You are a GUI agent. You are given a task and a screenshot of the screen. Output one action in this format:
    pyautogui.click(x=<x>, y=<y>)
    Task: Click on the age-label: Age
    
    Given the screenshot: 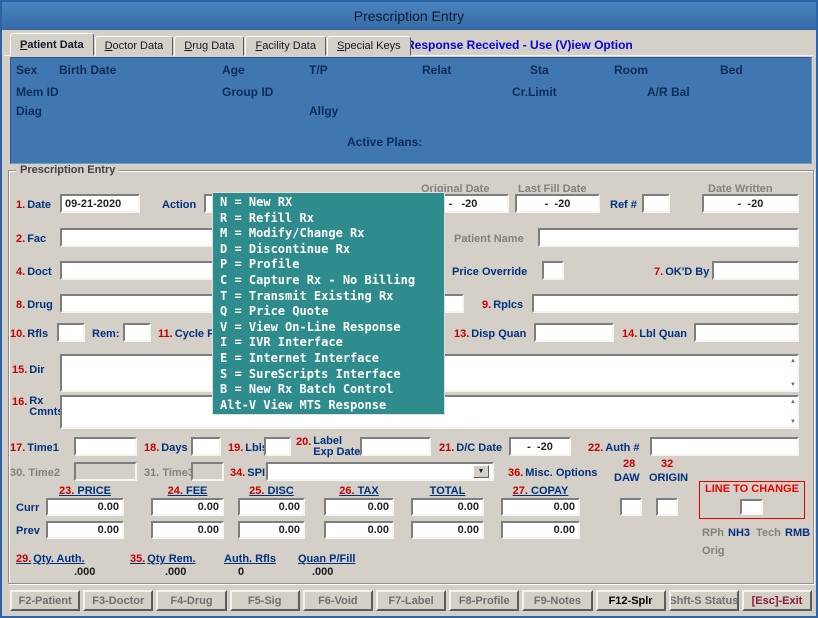 What is the action you would take?
    pyautogui.click(x=233, y=70)
    